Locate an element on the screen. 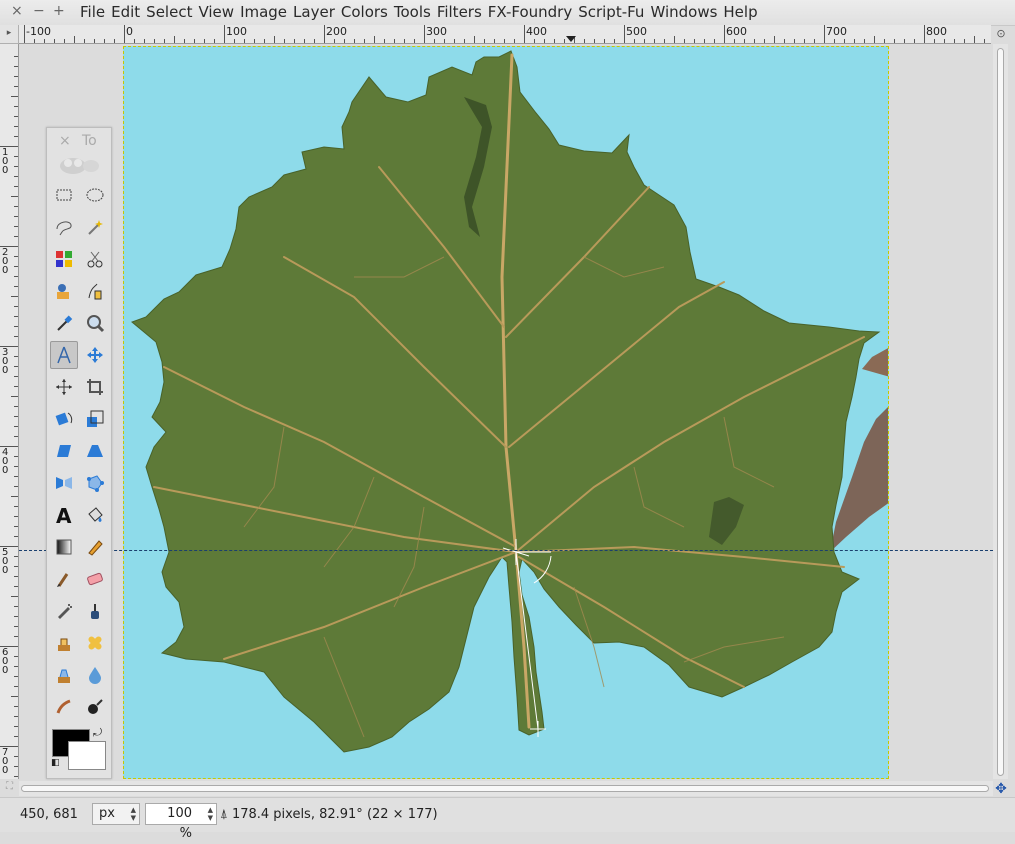 The width and height of the screenshot is (1015, 844). airbrush-tool-icon is located at coordinates (64, 611).